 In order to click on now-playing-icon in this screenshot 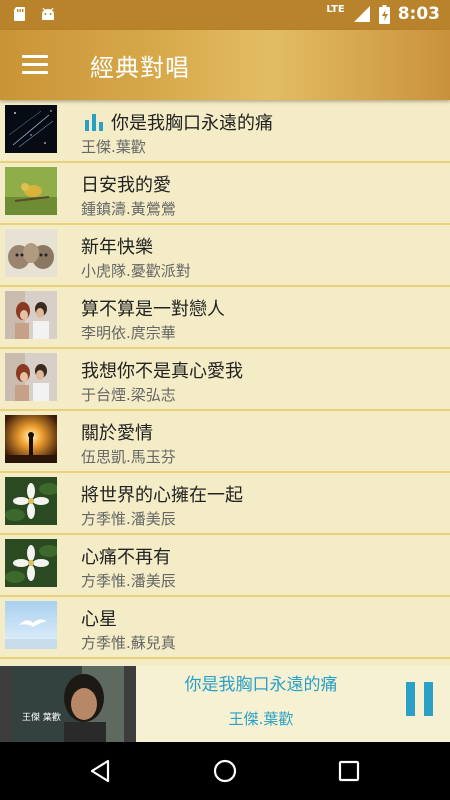, I will do `click(94, 122)`.